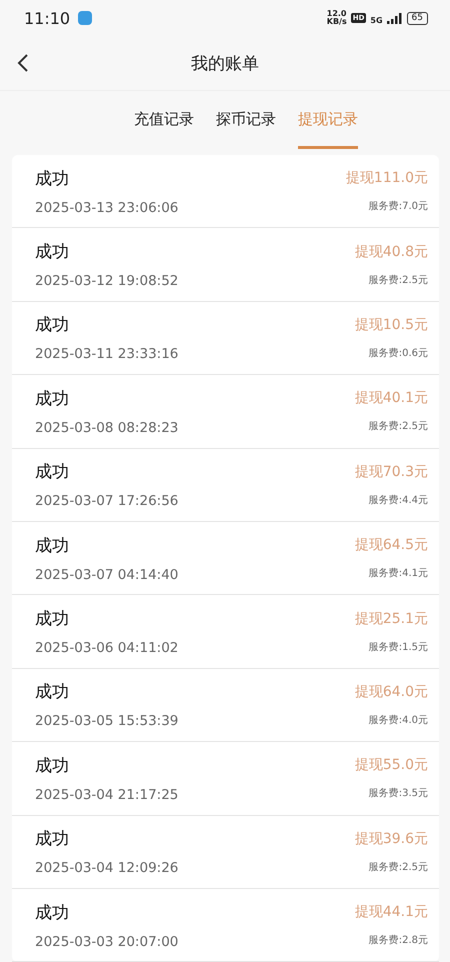 The width and height of the screenshot is (450, 962). What do you see at coordinates (391, 545) in the screenshot?
I see `withdraw-amount: 提现64.5元` at bounding box center [391, 545].